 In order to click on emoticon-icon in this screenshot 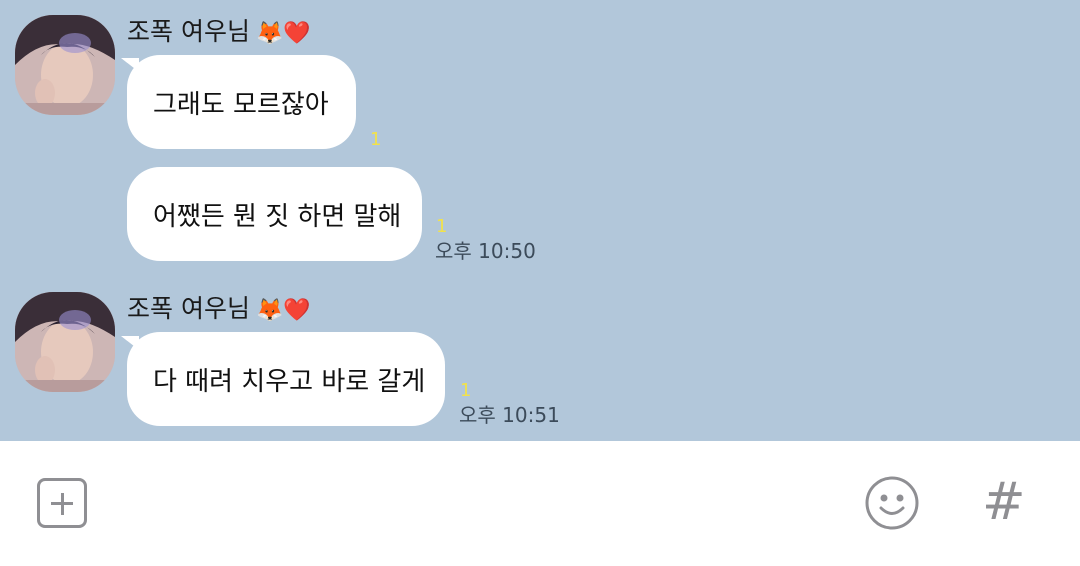, I will do `click(892, 503)`.